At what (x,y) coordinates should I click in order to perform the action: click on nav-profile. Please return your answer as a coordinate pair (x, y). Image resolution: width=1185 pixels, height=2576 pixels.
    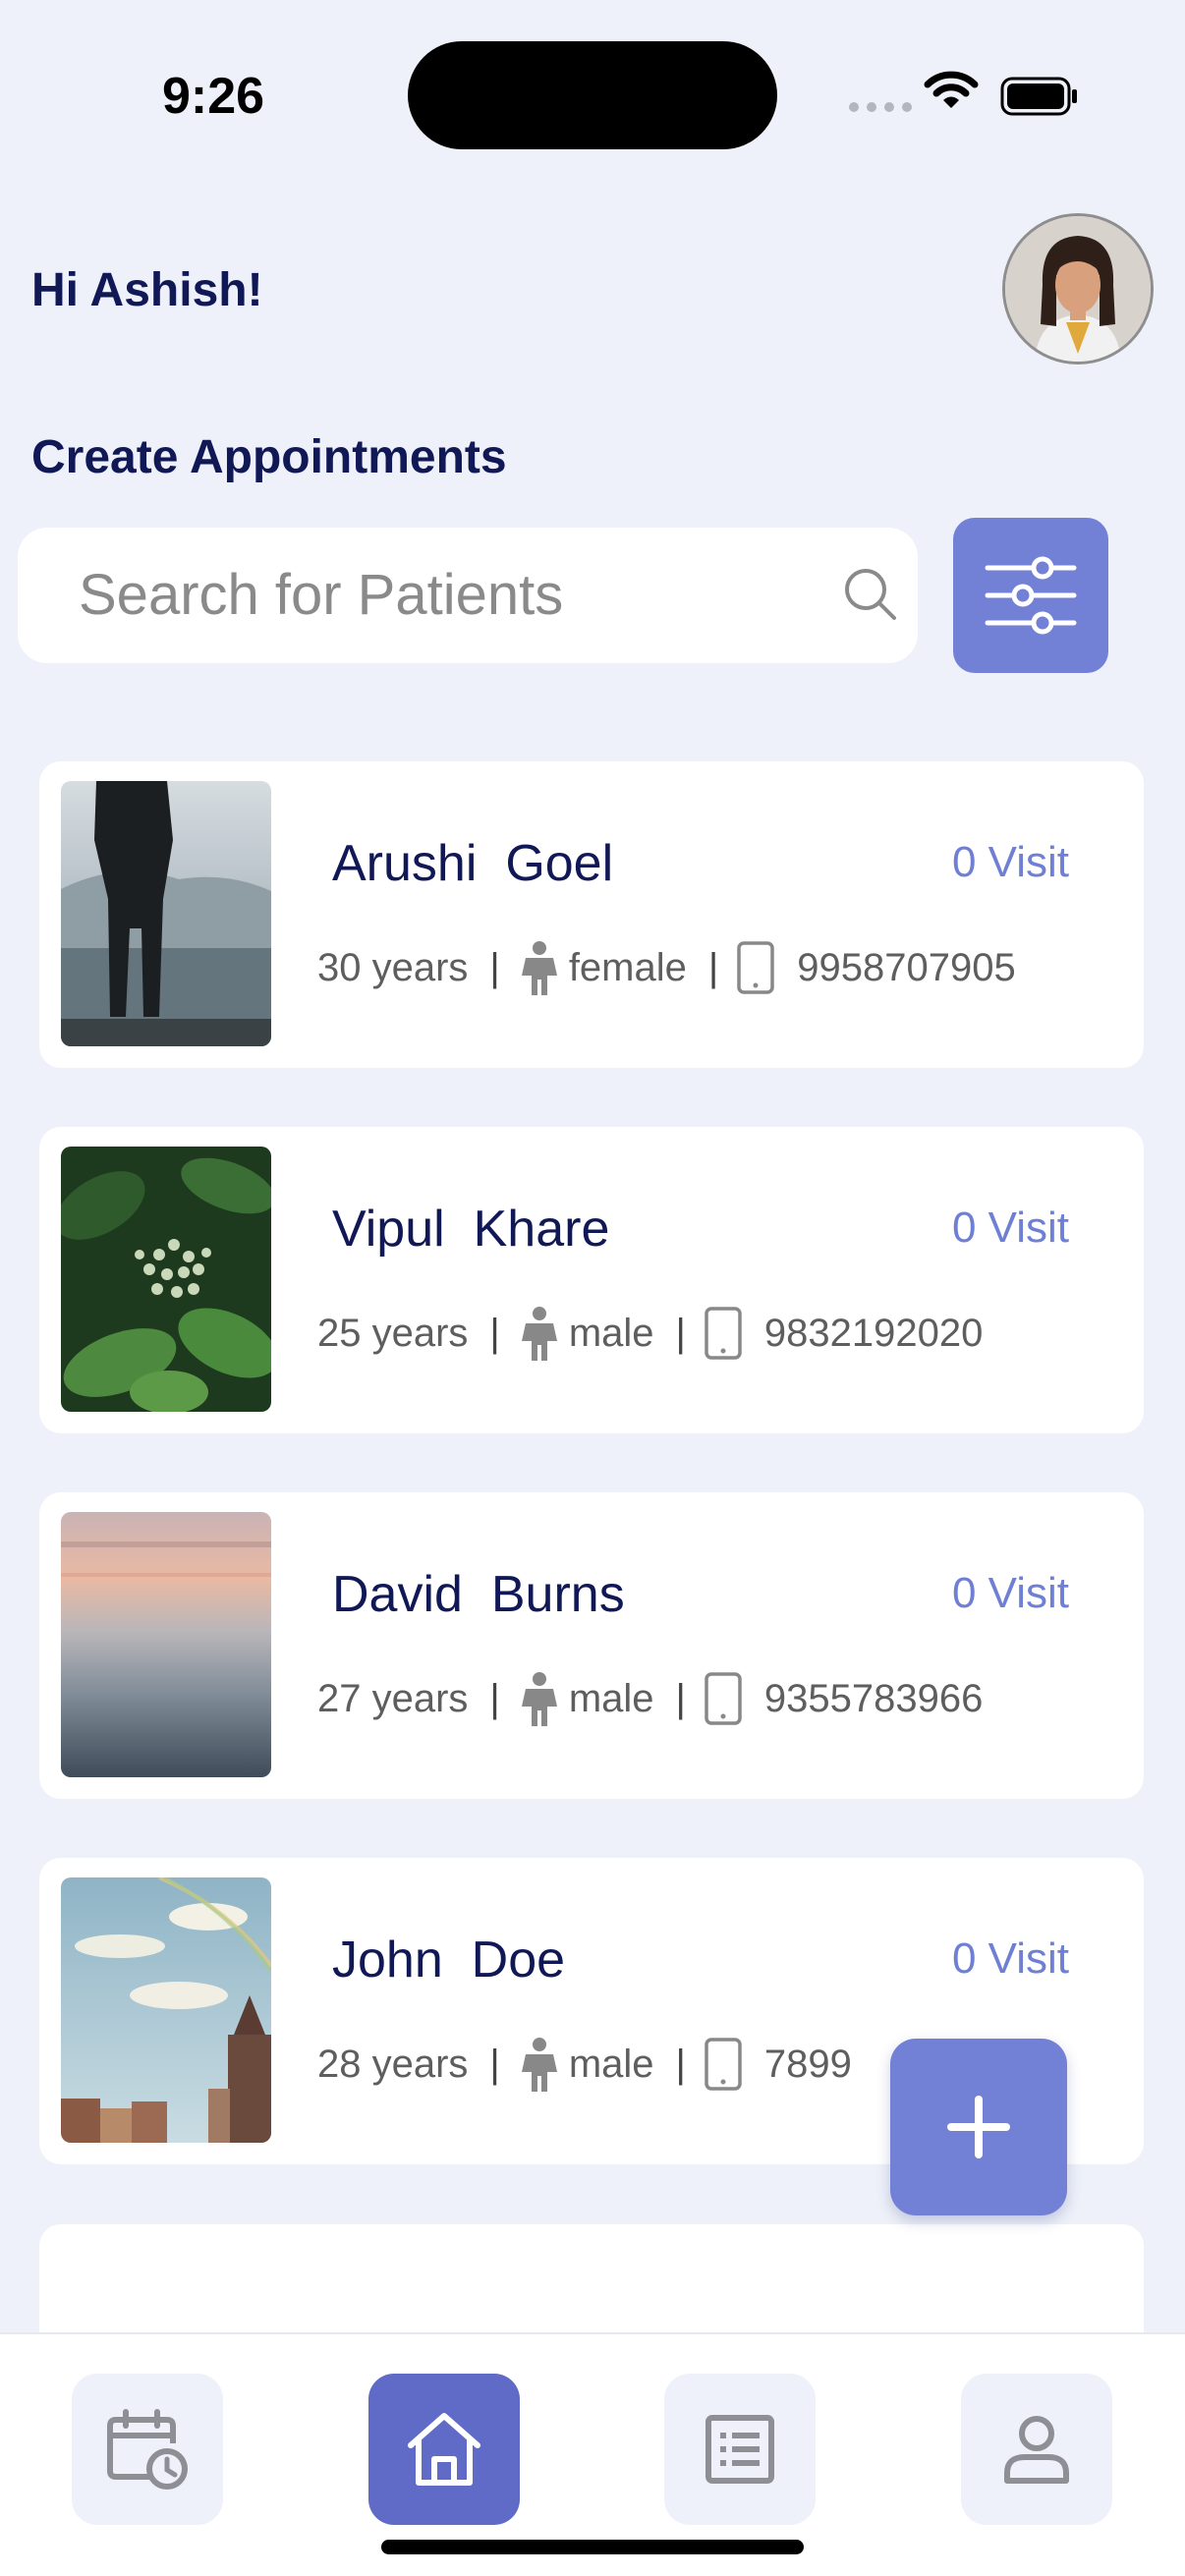
    Looking at the image, I should click on (1037, 2449).